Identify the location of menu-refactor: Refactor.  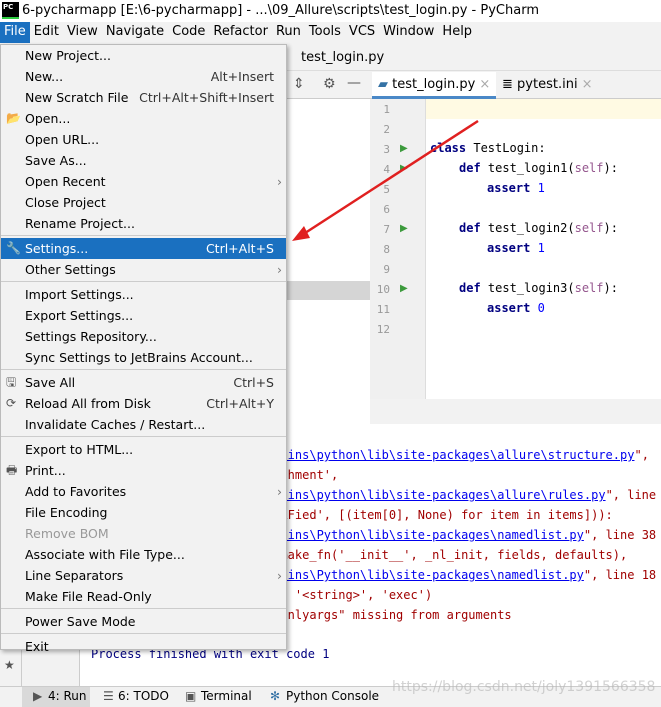
(240, 32).